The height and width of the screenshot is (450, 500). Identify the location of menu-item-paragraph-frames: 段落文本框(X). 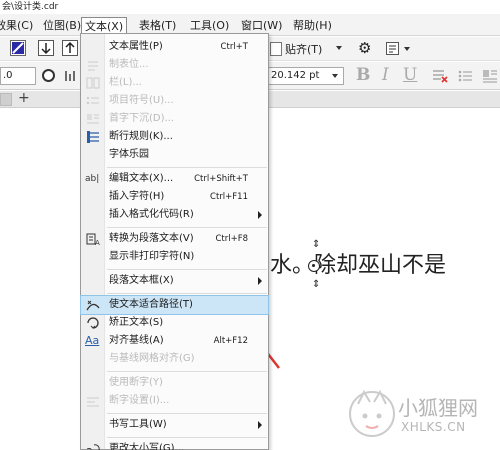
(174, 281).